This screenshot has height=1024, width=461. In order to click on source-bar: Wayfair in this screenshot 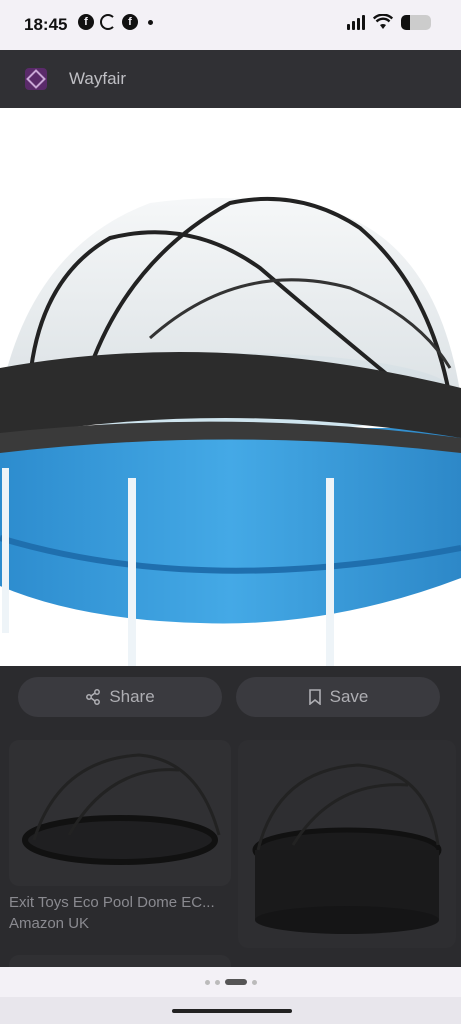, I will do `click(230, 79)`.